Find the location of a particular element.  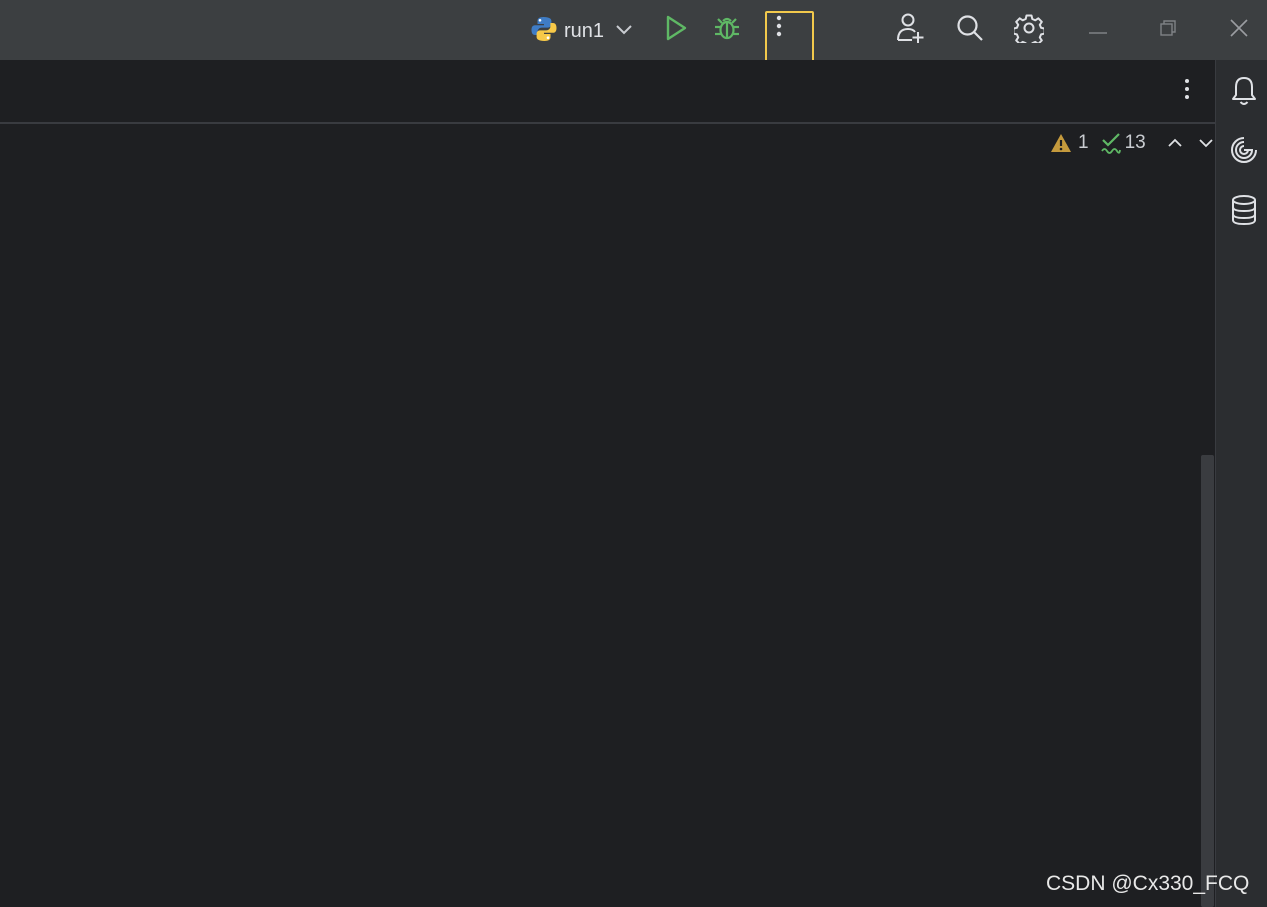

database-button is located at coordinates (1244, 212).